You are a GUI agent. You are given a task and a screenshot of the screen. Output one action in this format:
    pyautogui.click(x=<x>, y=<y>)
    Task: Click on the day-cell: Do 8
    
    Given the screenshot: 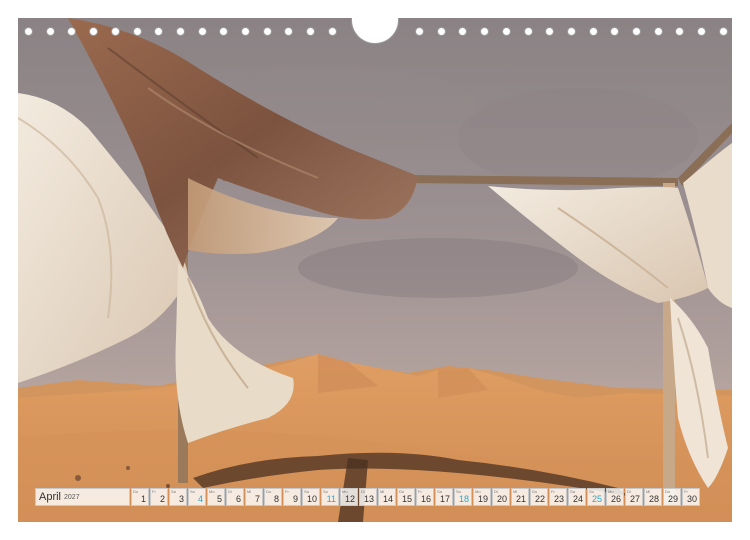 What is the action you would take?
    pyautogui.click(x=273, y=497)
    